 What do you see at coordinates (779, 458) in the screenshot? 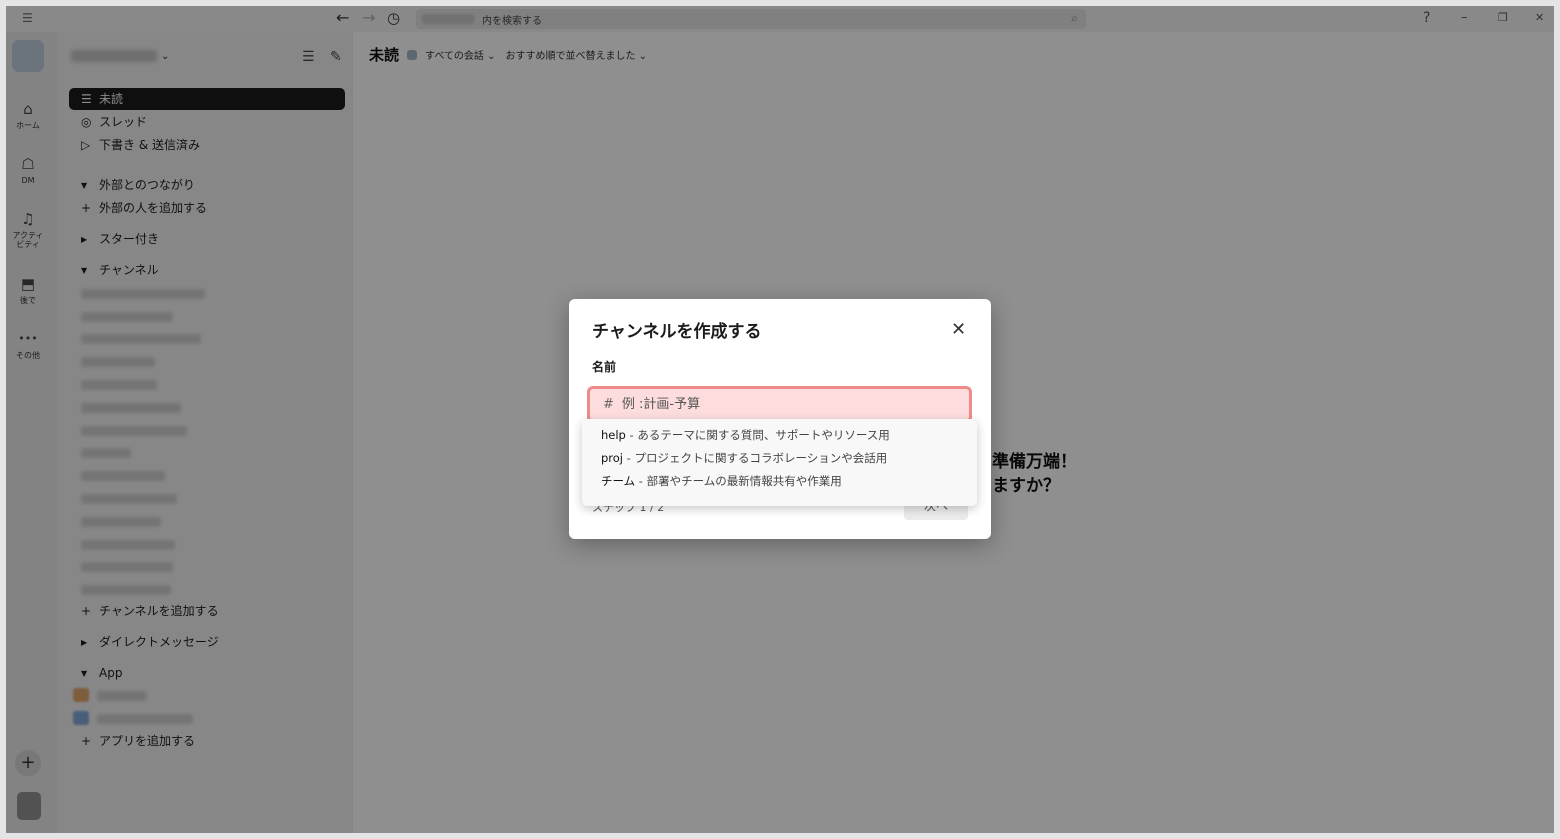
I see `suggestion-proj: proj - プロジェクトに関するコラボレーションや会話用` at bounding box center [779, 458].